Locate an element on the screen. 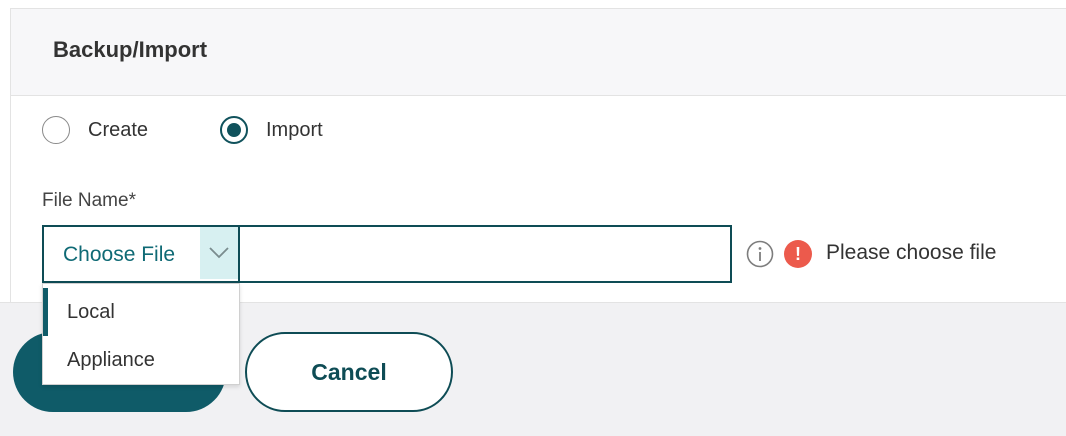  file-name-field: Choose File is located at coordinates (387, 254).